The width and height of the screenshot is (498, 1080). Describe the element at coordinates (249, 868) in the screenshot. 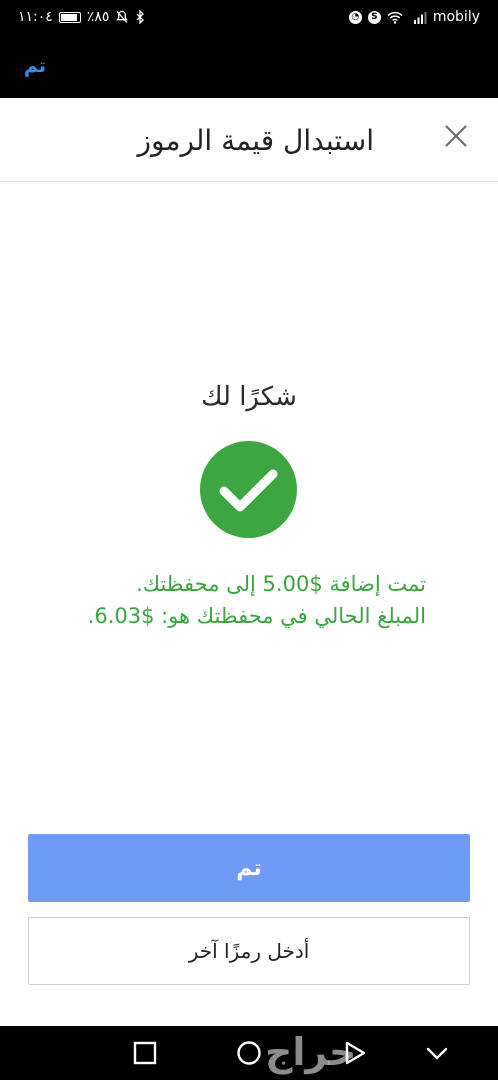

I see `done-button: تم` at that location.